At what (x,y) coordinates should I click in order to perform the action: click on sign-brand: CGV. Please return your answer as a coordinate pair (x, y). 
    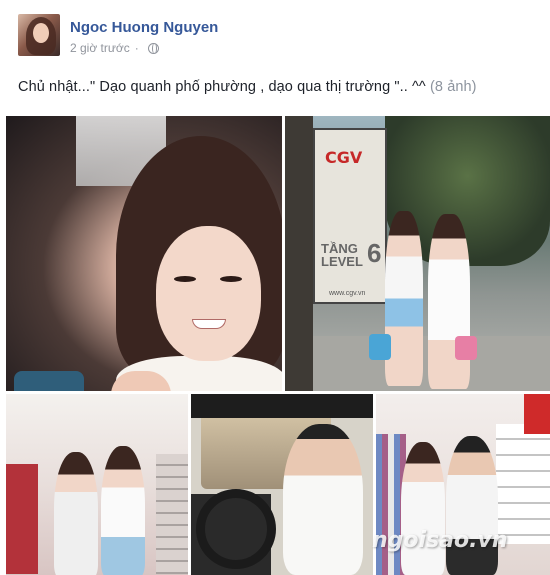
    Looking at the image, I should click on (344, 157).